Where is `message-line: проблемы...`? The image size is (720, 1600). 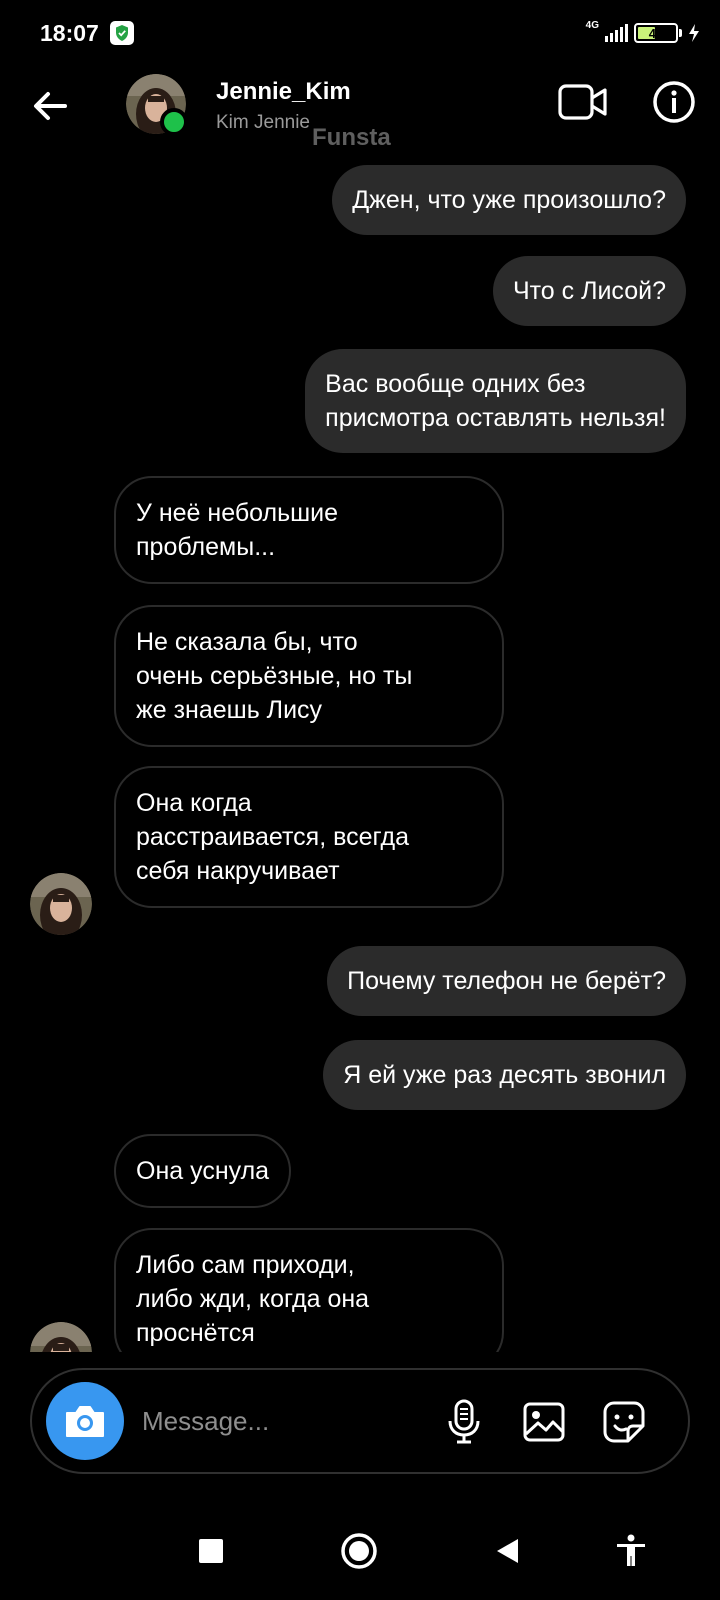
message-line: проблемы... is located at coordinates (206, 547).